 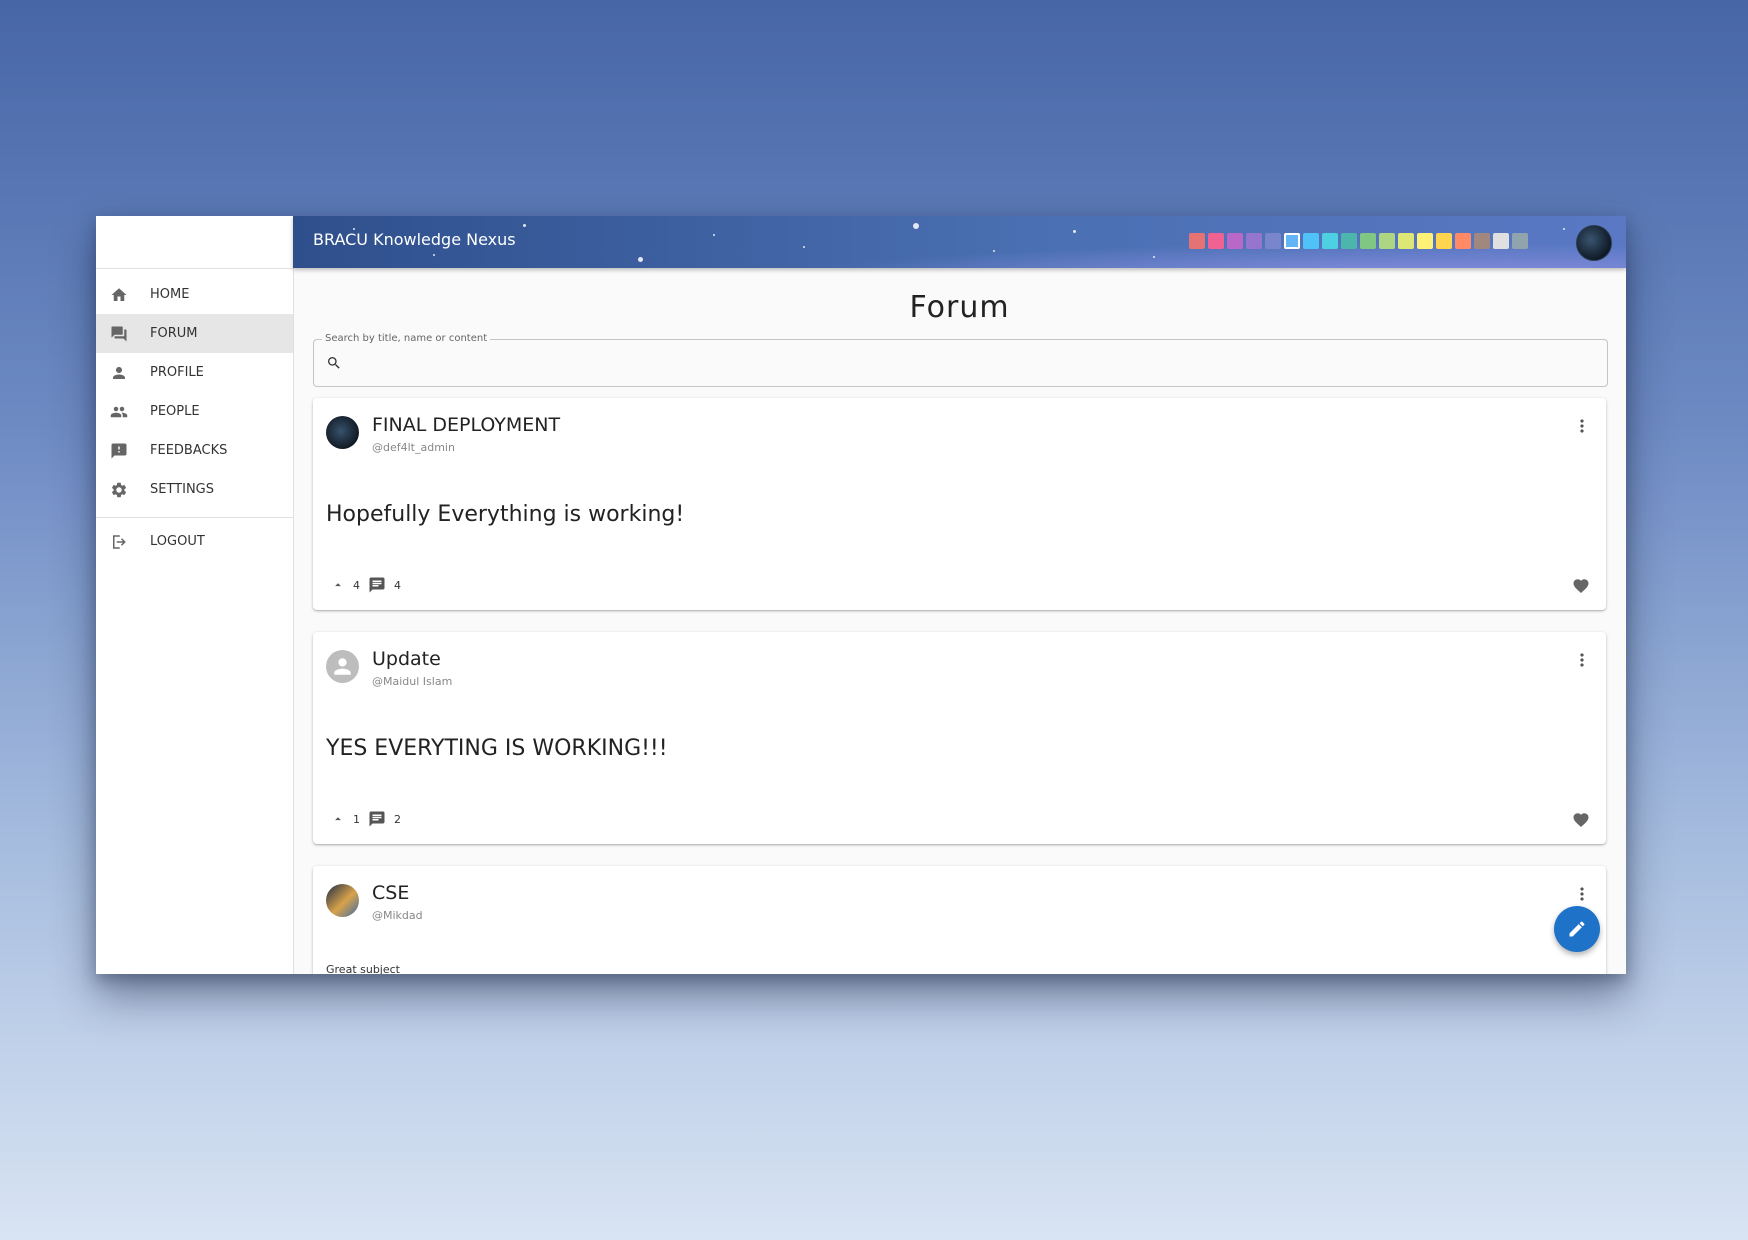 I want to click on search-input, so click(x=974, y=363).